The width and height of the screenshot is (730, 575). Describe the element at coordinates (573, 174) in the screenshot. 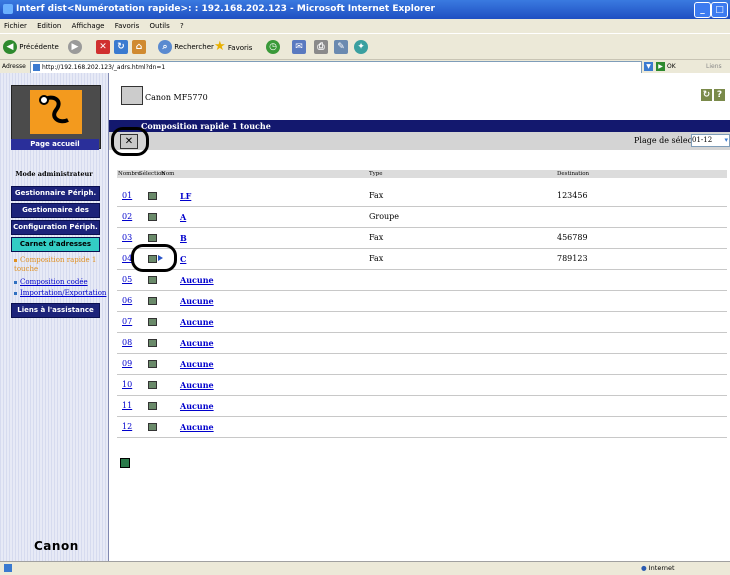

I see `col-destination: Destination` at that location.